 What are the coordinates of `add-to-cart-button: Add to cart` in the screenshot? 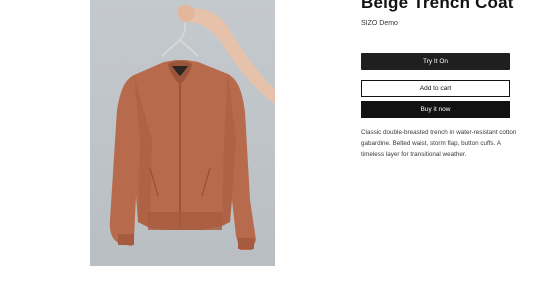 It's located at (435, 88).